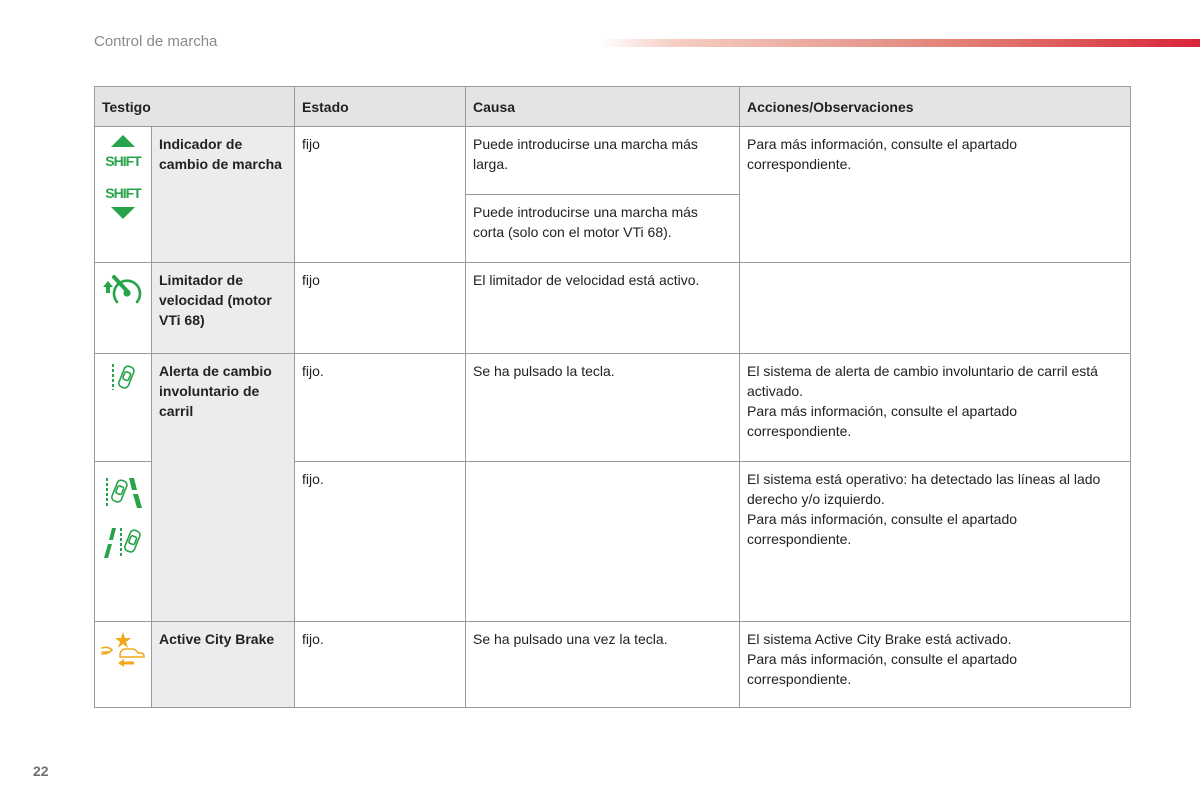 The height and width of the screenshot is (800, 1200). Describe the element at coordinates (123, 161) in the screenshot. I see `shift-up-label: SHIFT` at that location.